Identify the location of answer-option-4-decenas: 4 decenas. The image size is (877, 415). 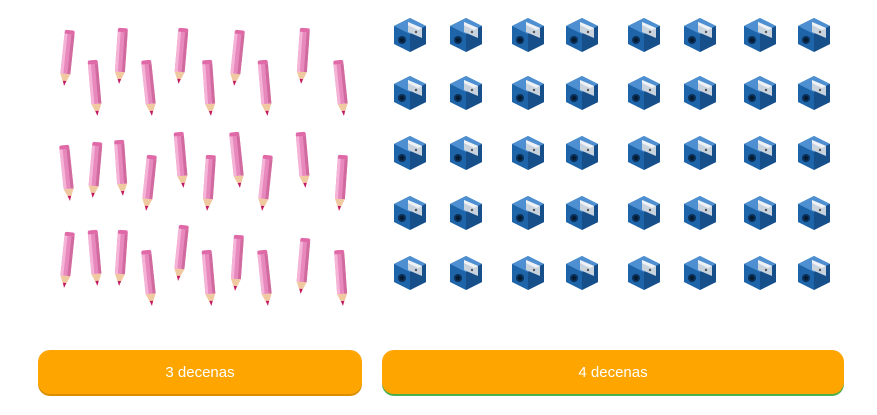
(613, 372).